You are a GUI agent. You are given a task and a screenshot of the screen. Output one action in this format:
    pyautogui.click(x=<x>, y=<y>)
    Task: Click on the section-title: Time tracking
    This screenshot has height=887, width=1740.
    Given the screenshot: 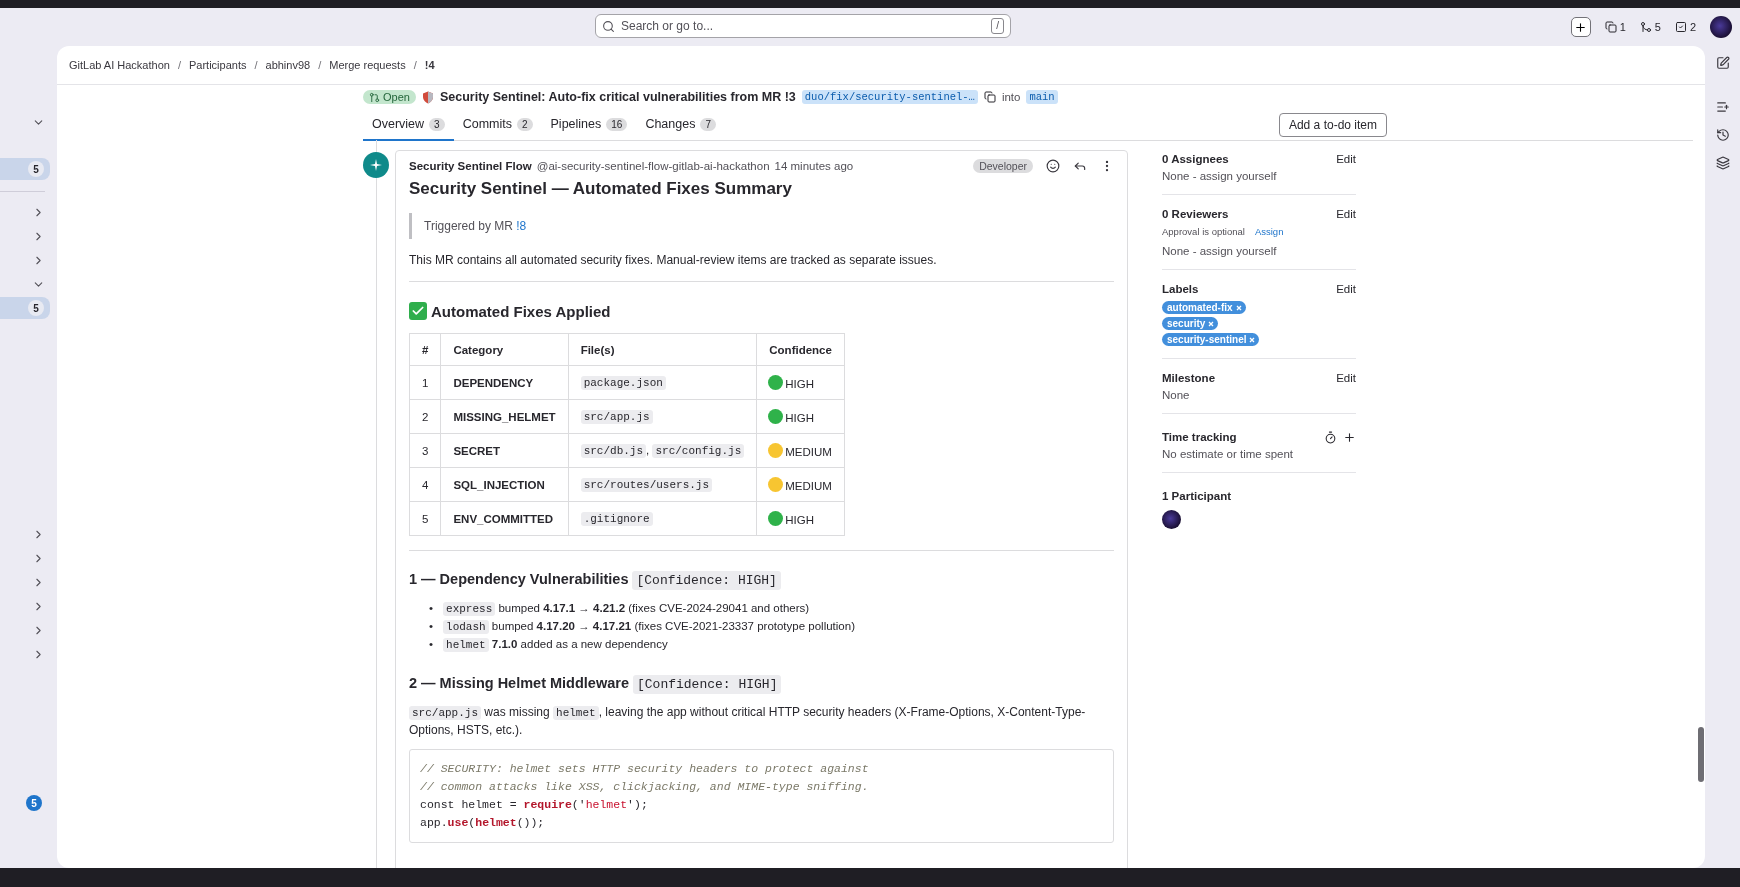 What is the action you would take?
    pyautogui.click(x=1199, y=437)
    